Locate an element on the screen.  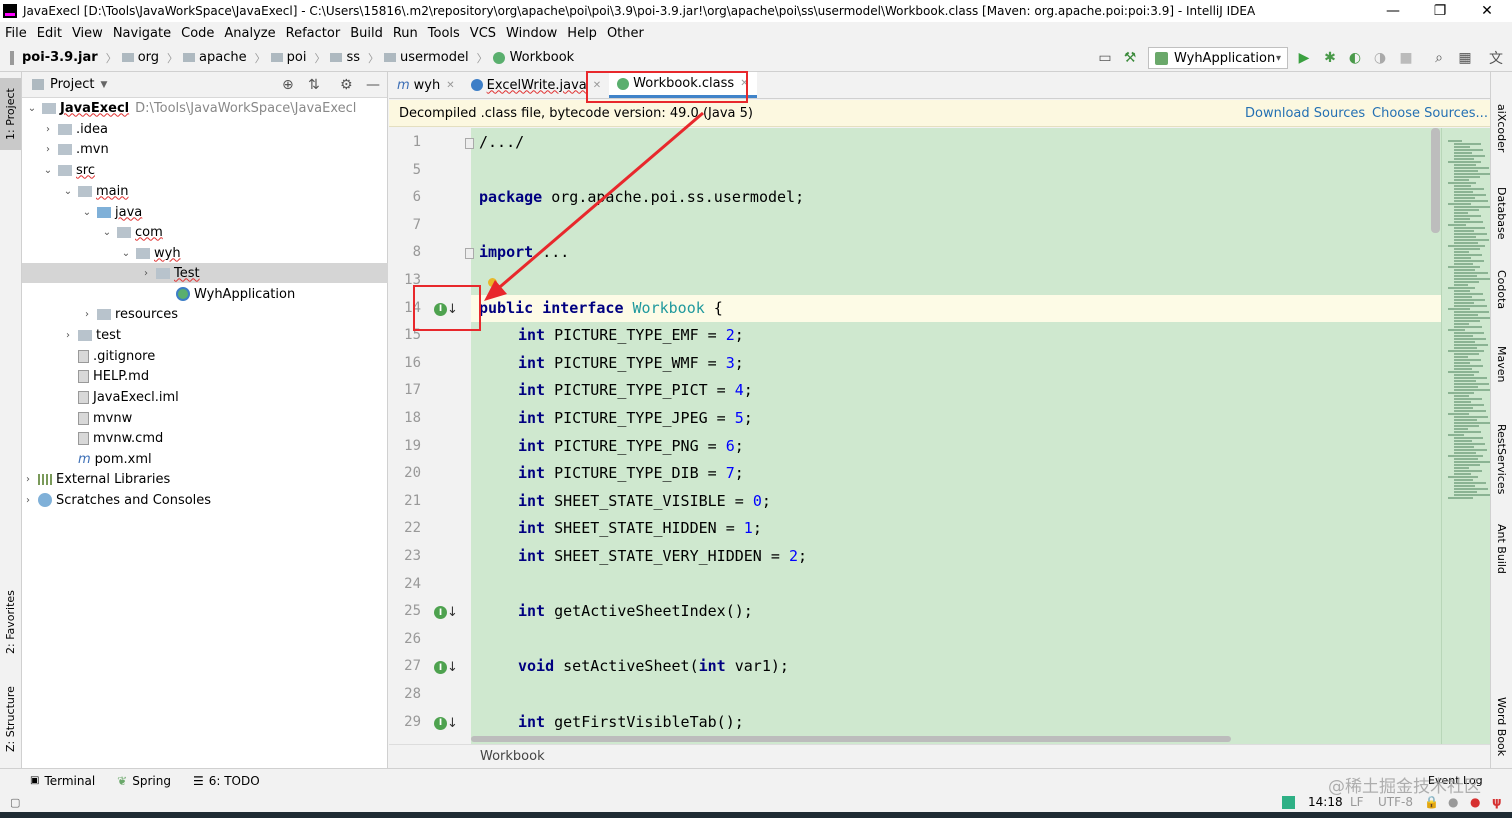
code-minimap is located at coordinates (1466, 436).